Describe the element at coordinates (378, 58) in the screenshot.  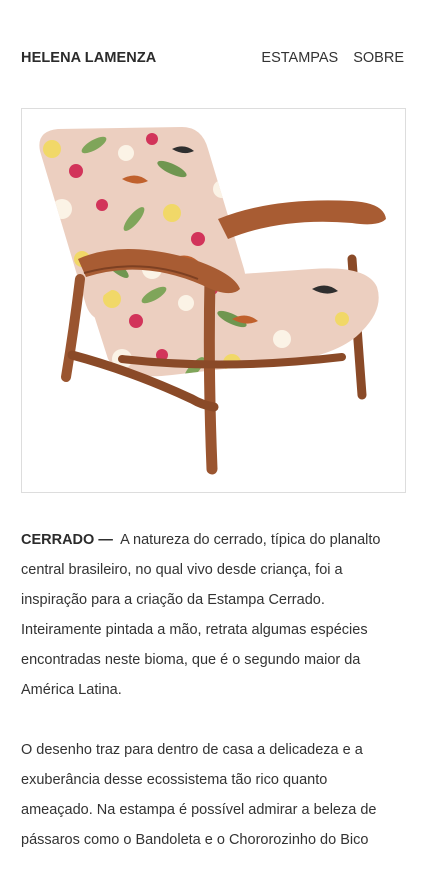
I see `nav-link-sobre: SOBRE` at that location.